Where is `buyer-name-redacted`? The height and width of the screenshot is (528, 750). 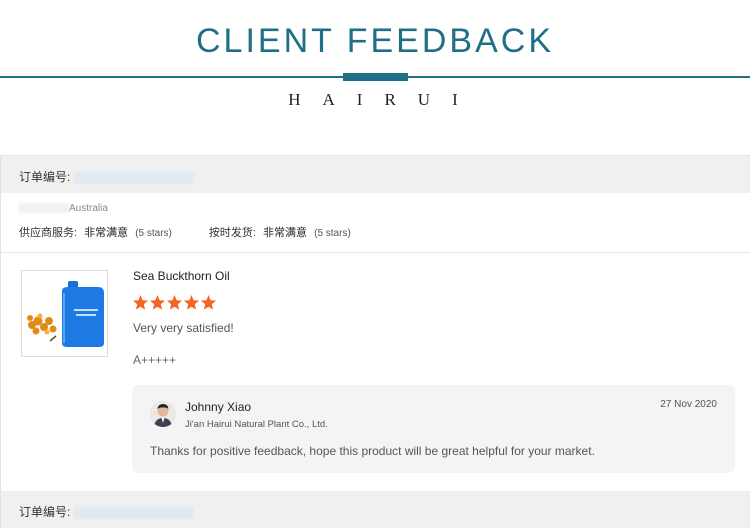
buyer-name-redacted is located at coordinates (44, 208).